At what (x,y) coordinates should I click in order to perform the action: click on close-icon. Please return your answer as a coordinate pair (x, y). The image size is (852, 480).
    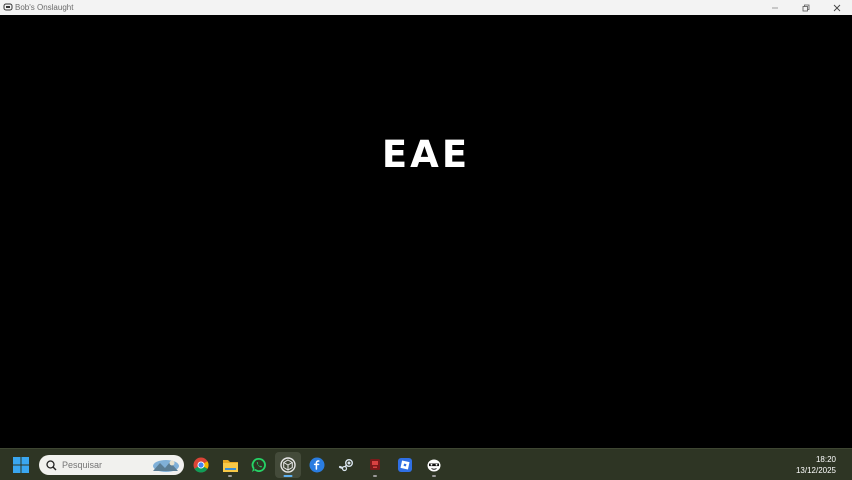
    Looking at the image, I should click on (836, 7).